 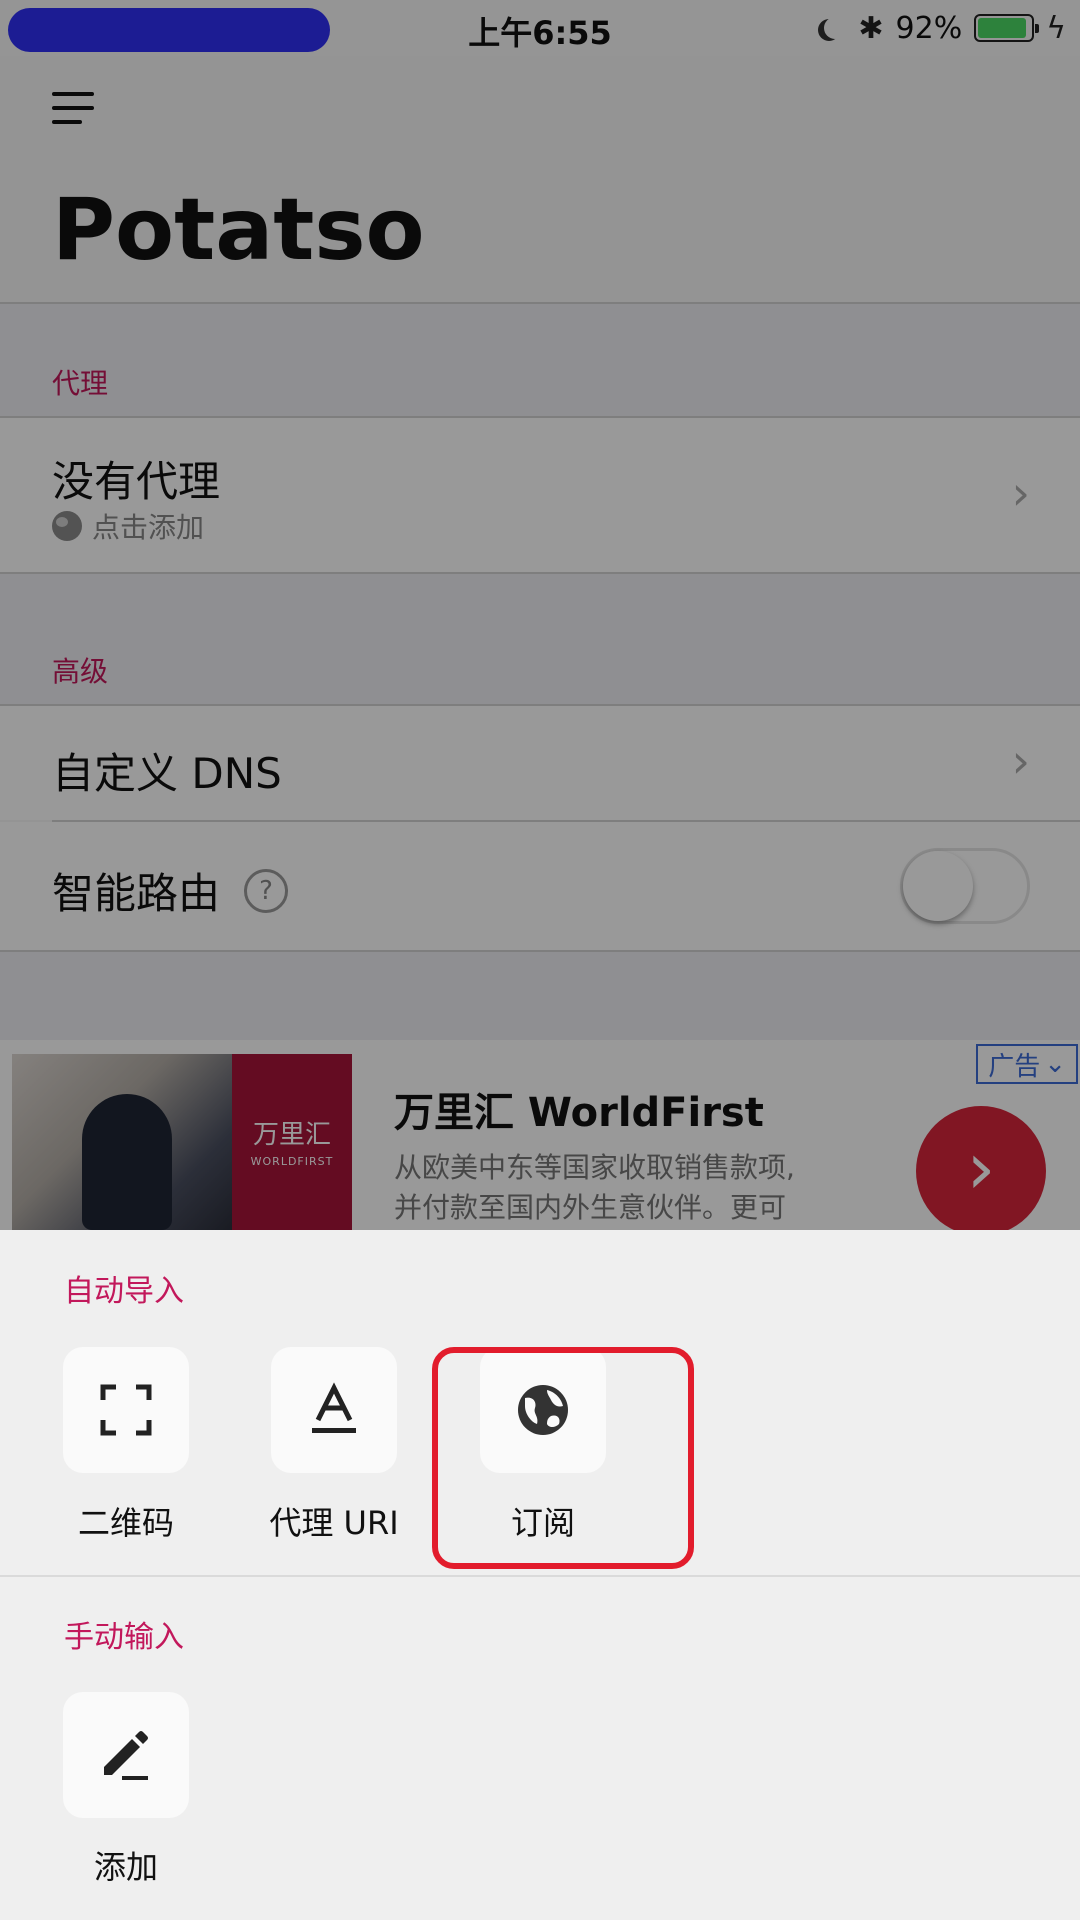 I want to click on proxy-uri-button, so click(x=334, y=1410).